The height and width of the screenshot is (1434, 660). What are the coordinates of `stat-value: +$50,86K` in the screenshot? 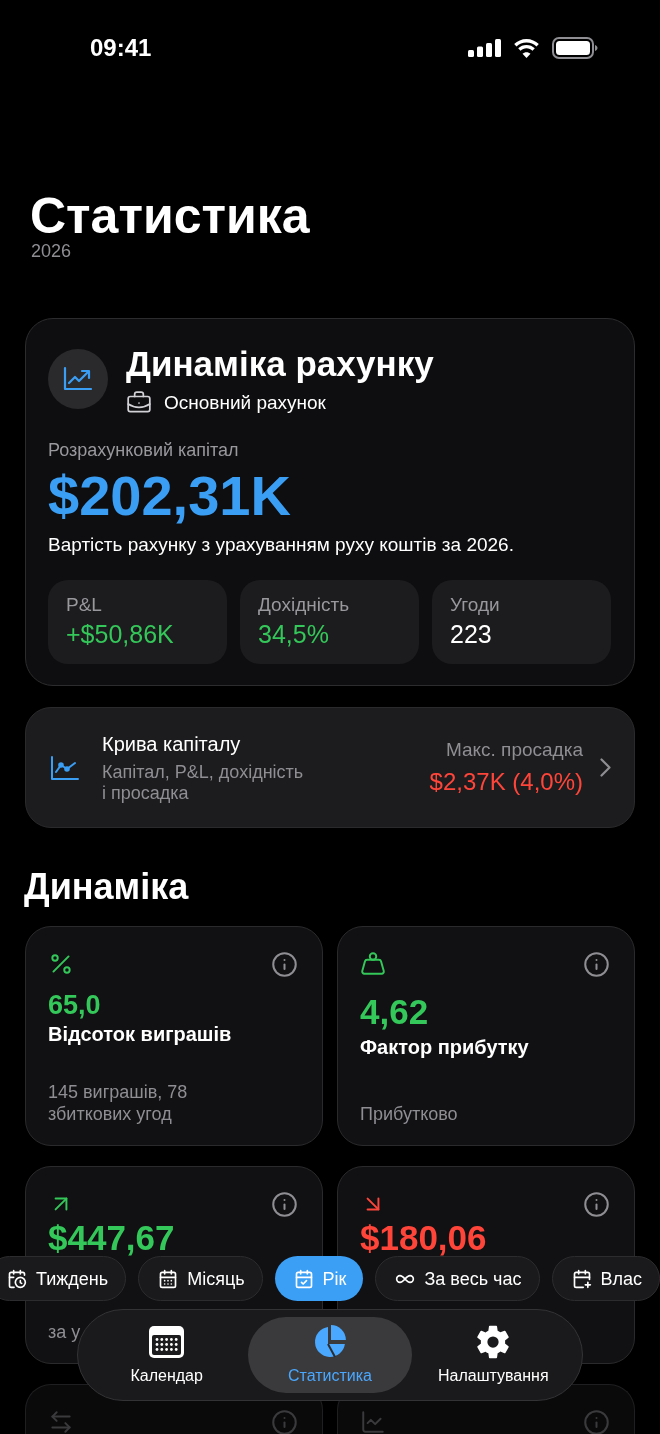 It's located at (120, 634).